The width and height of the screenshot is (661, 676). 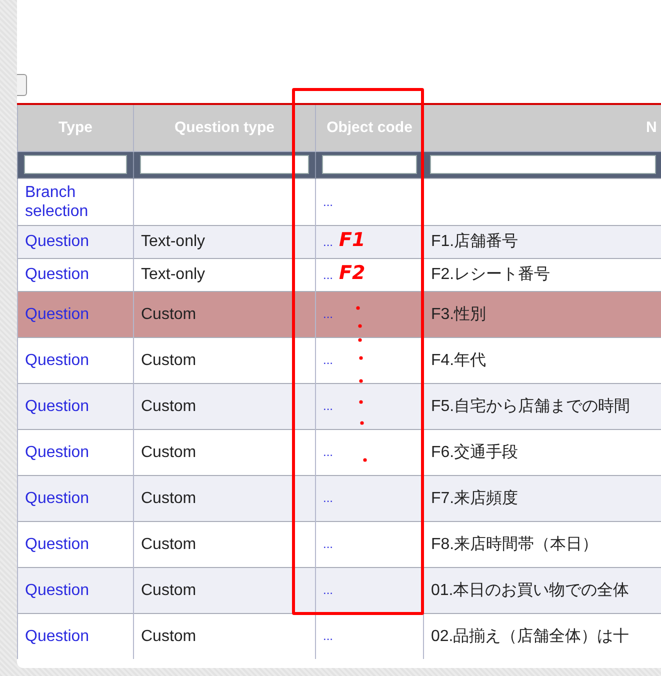 What do you see at coordinates (339, 544) in the screenshot?
I see `table-row: Question Custom ... F8.来店時間帯（本日）` at bounding box center [339, 544].